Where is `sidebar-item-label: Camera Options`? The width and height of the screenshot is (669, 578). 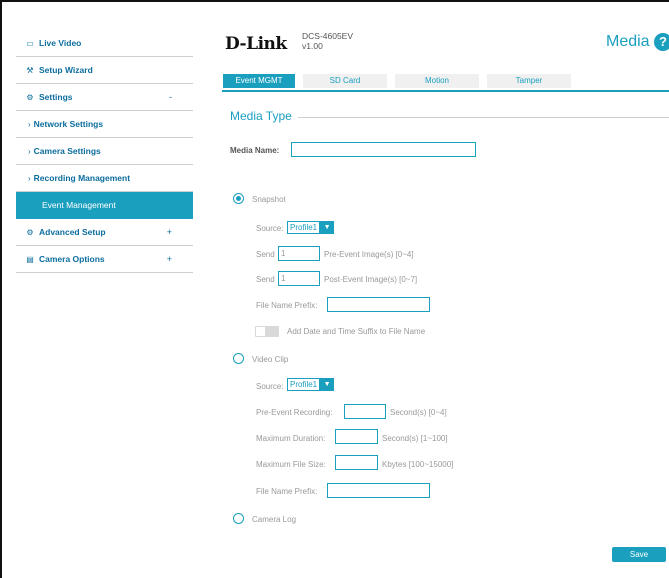 sidebar-item-label: Camera Options is located at coordinates (72, 259).